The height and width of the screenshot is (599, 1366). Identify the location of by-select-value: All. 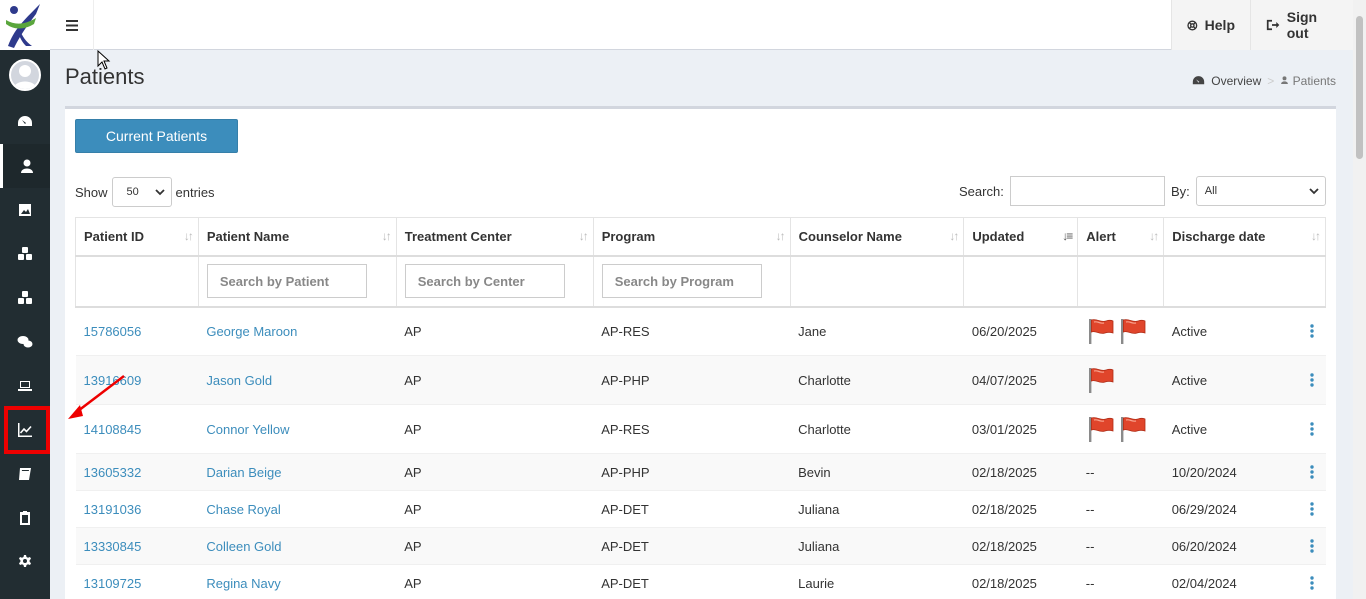
(1211, 191).